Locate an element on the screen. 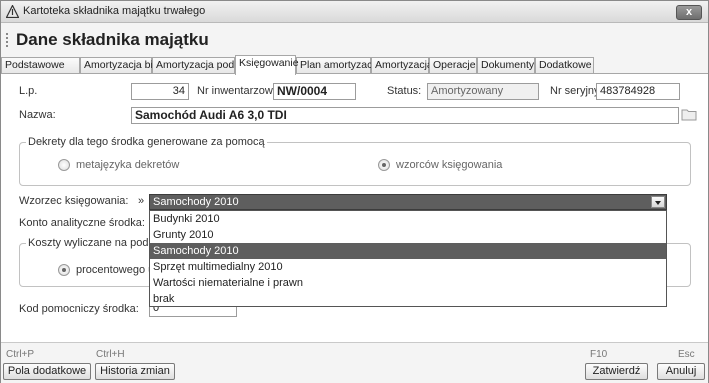 Image resolution: width=709 pixels, height=383 pixels. tab-amortyzacja: Amortyzacja is located at coordinates (402, 65).